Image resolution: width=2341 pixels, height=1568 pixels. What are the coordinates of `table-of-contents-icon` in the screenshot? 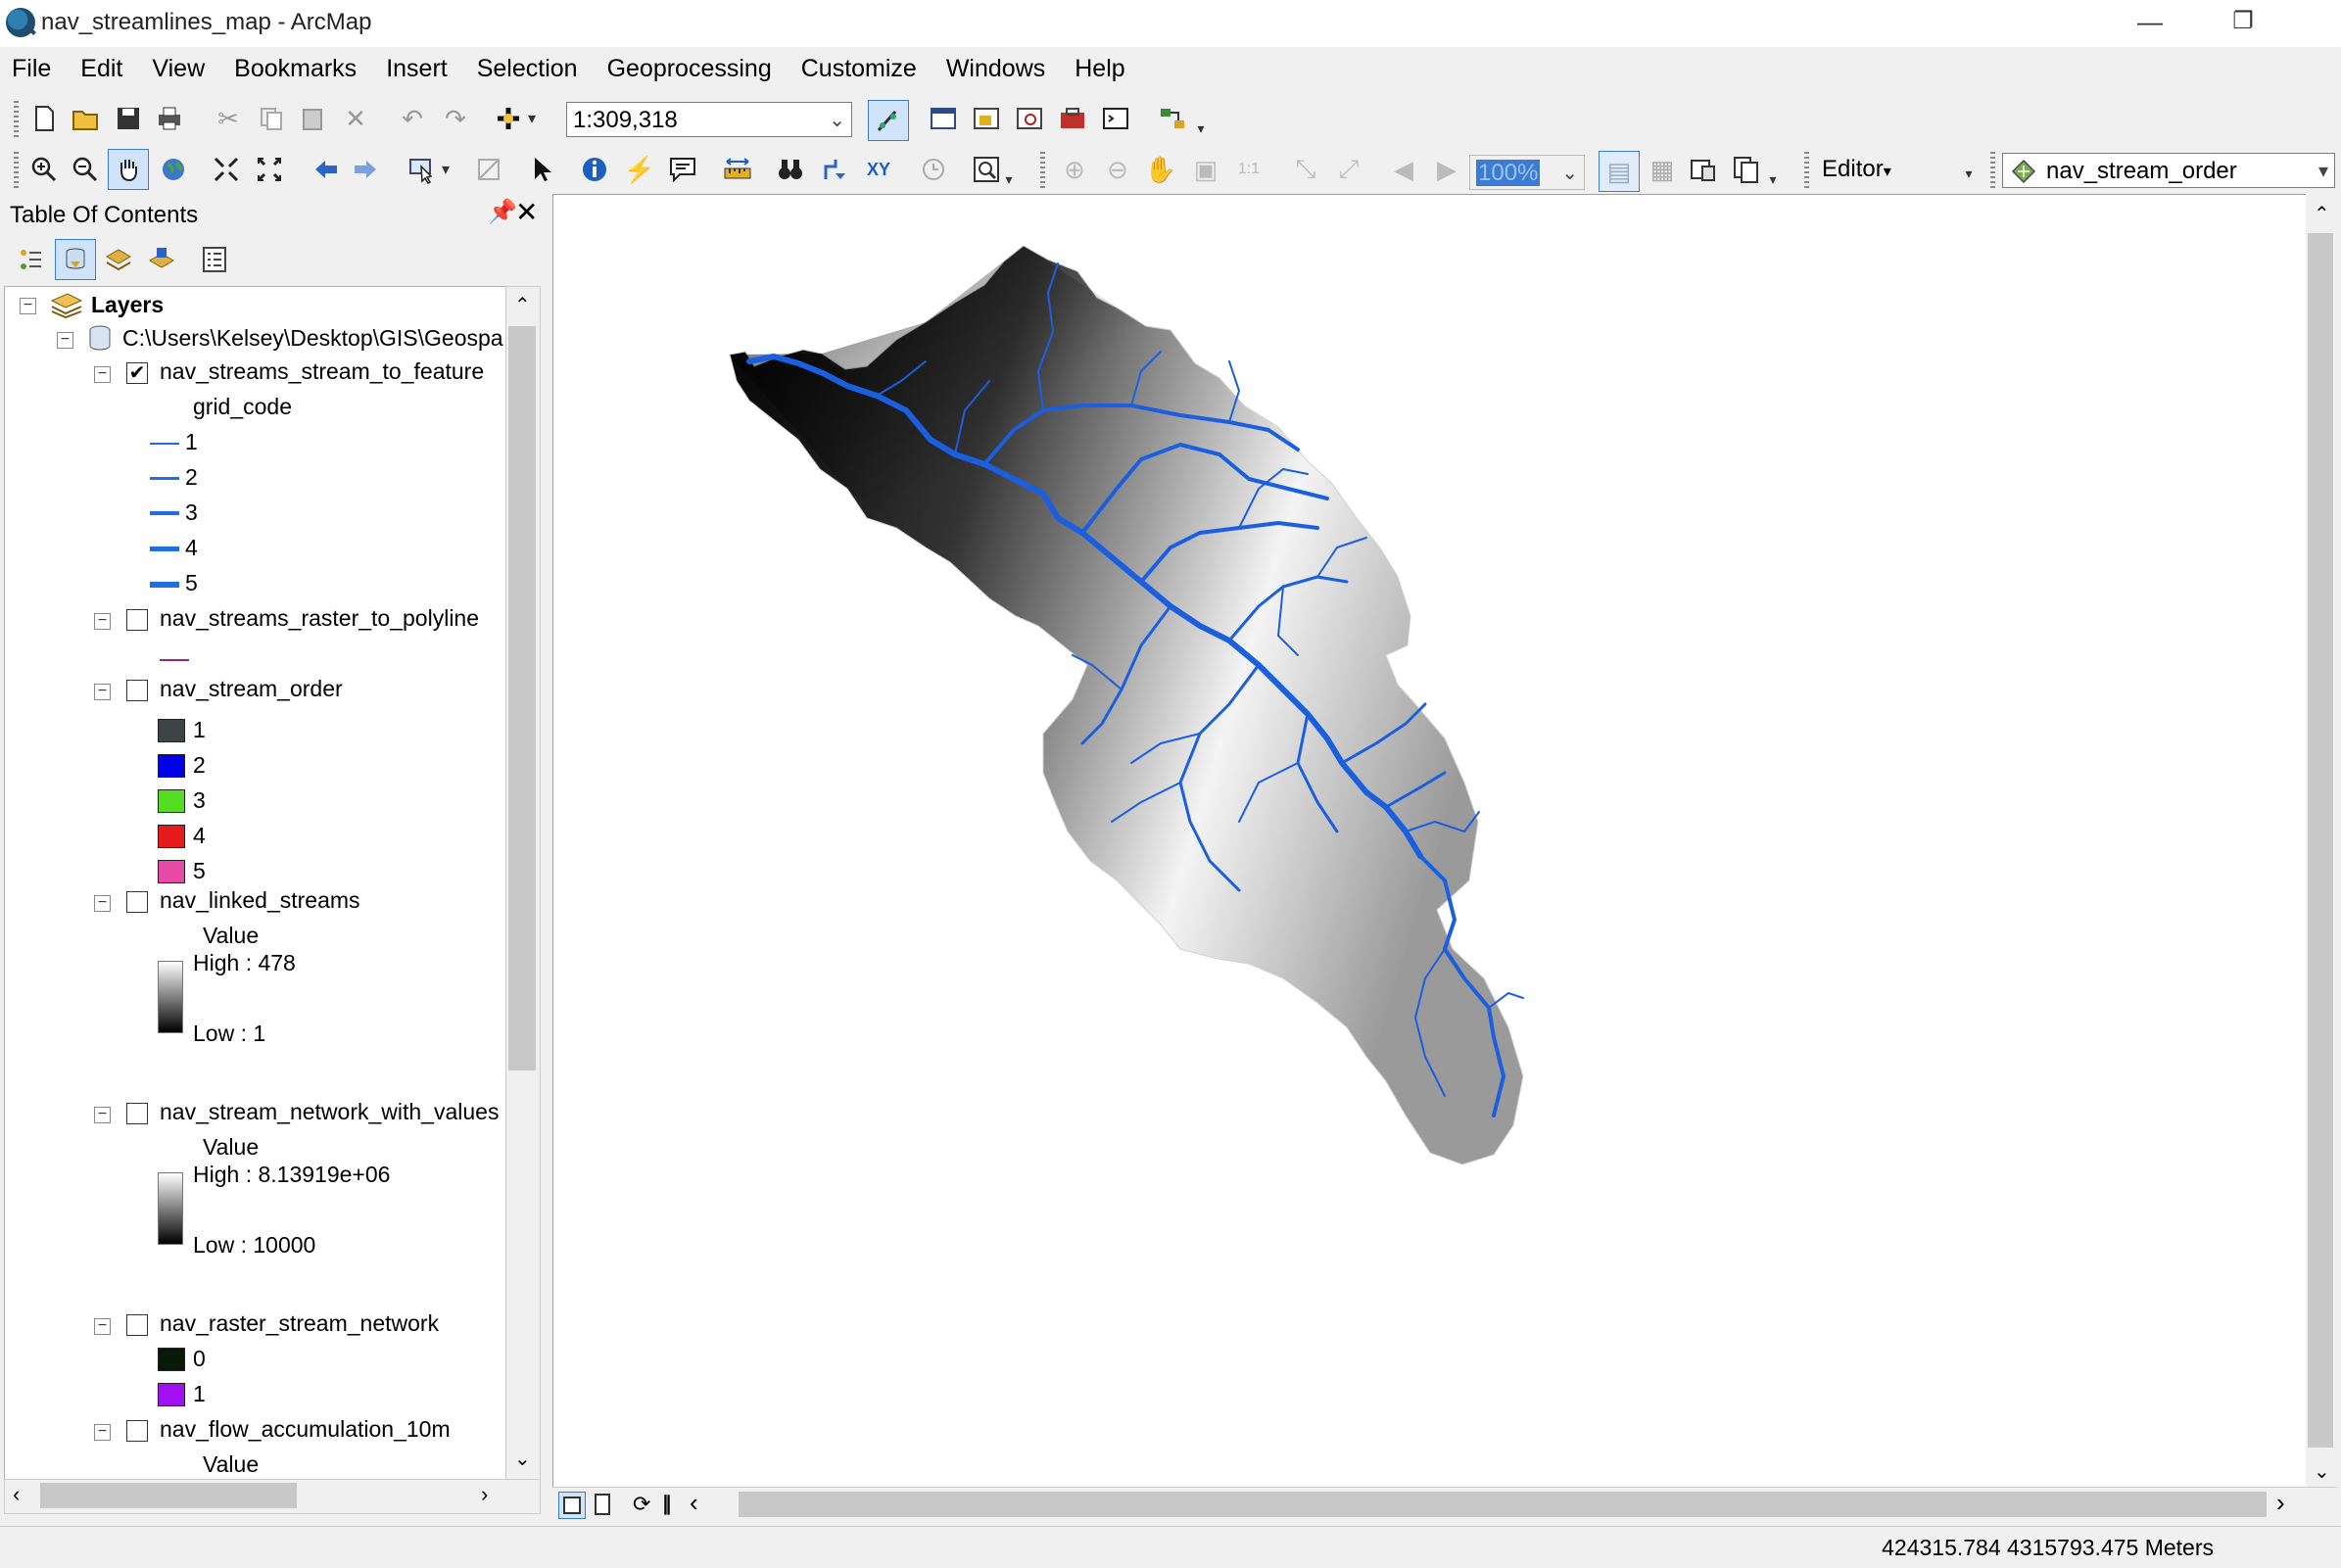 It's located at (943, 118).